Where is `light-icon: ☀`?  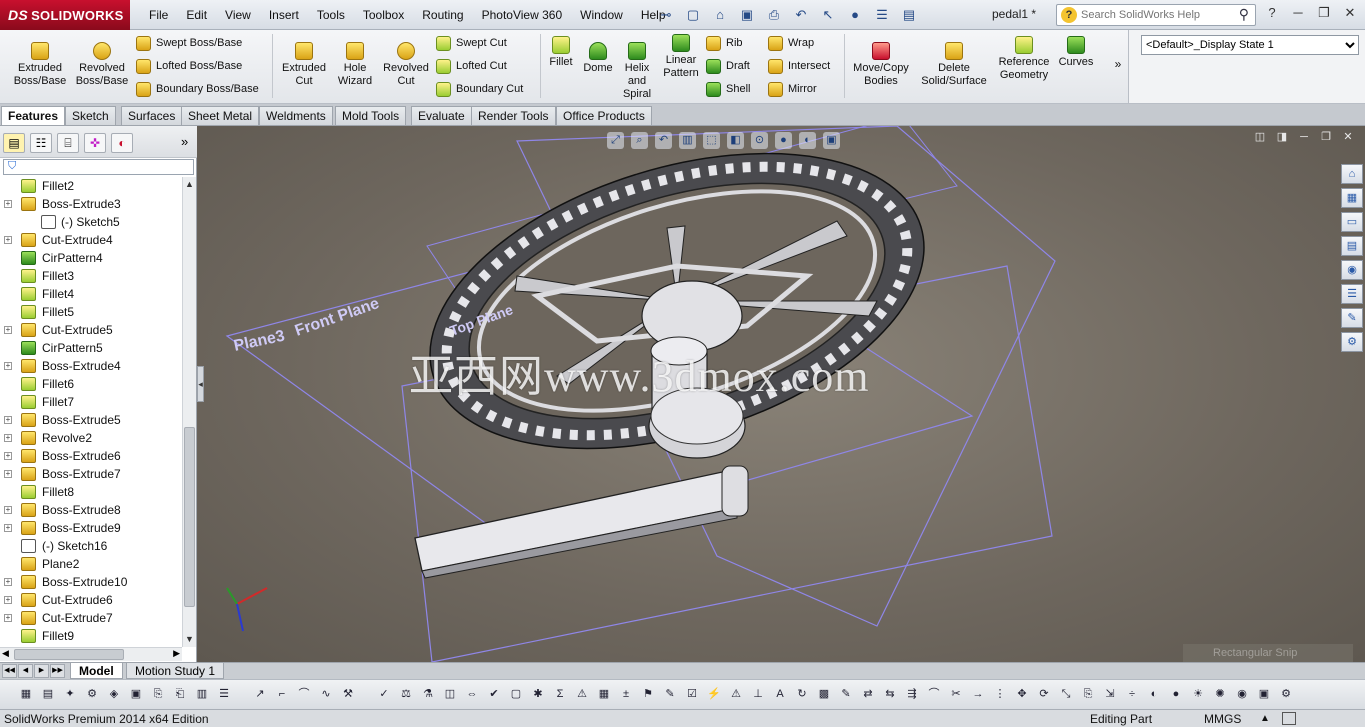 light-icon: ☀ is located at coordinates (1198, 694).